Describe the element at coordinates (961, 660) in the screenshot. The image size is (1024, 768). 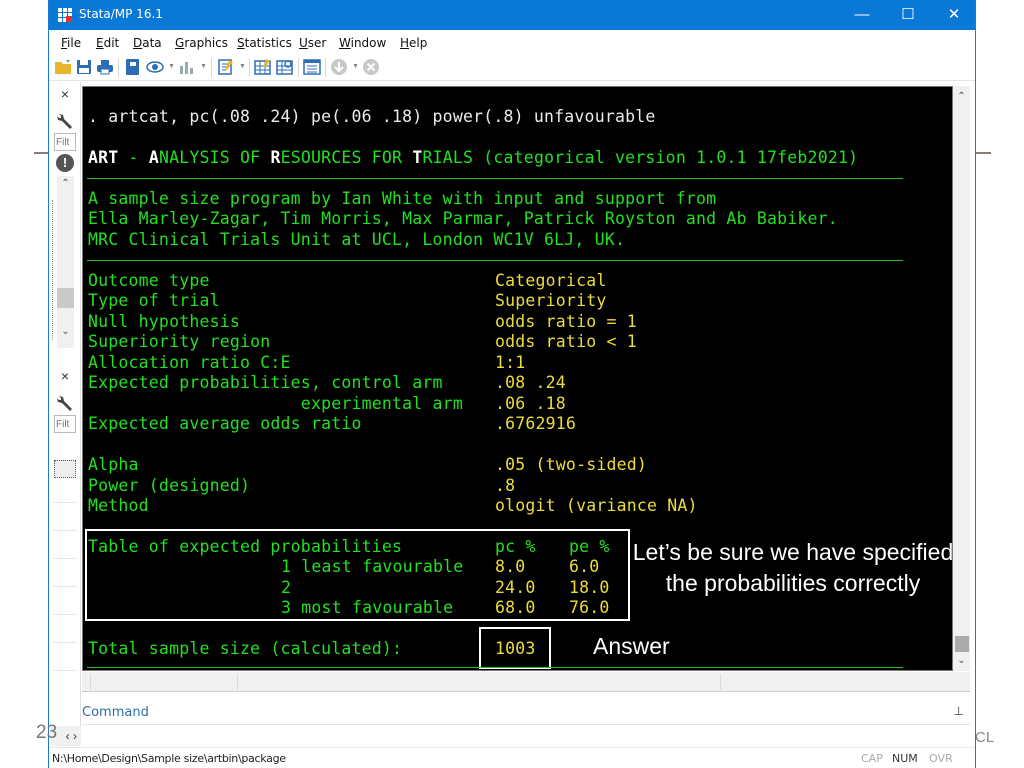
I see `results-scroll-down-icon: ⌄` at that location.